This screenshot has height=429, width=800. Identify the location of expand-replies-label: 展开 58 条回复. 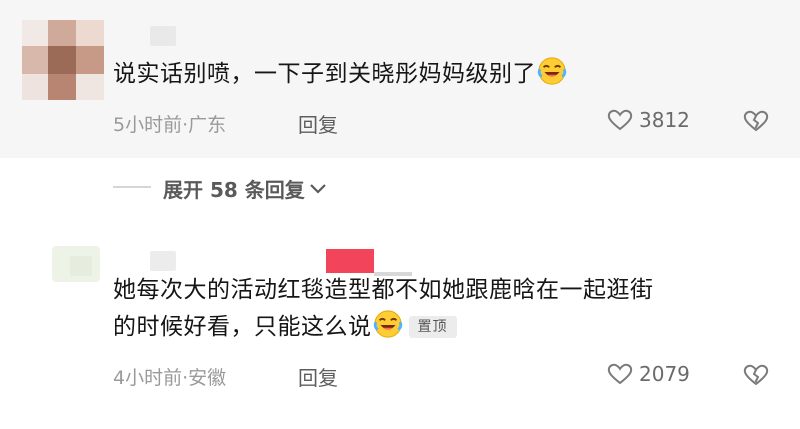
(234, 190).